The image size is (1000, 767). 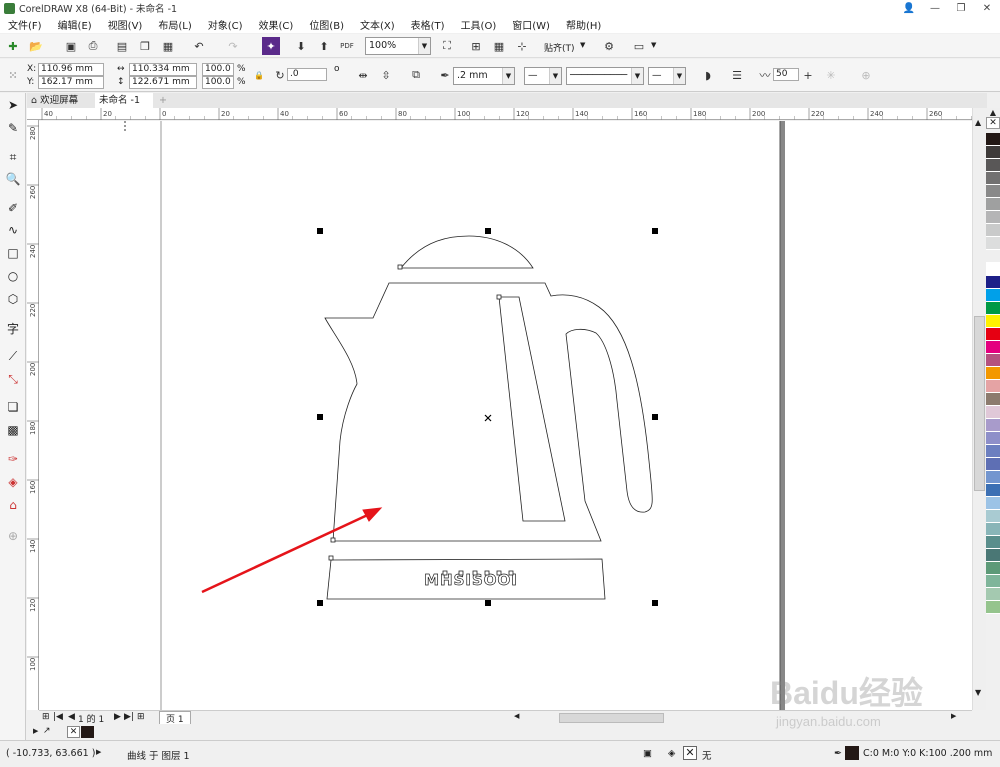 What do you see at coordinates (488, 418) in the screenshot?
I see `rotation-center-marker` at bounding box center [488, 418].